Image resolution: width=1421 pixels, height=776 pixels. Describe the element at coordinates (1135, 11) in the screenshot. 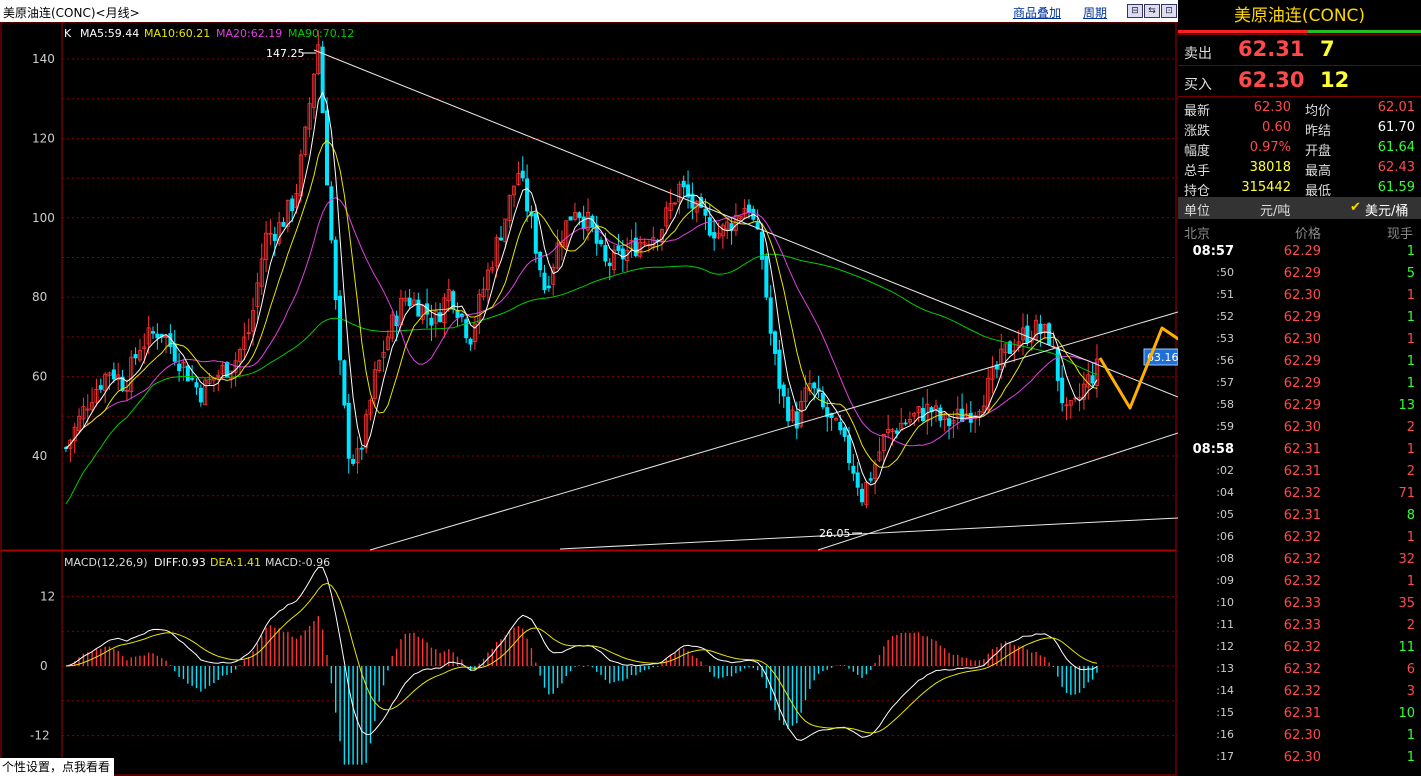

I see `restore-window-icon: ⊟` at that location.